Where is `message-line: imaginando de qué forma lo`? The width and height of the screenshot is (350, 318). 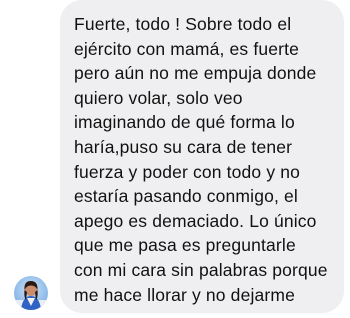
message-line: imaginando de qué forma lo is located at coordinates (184, 122).